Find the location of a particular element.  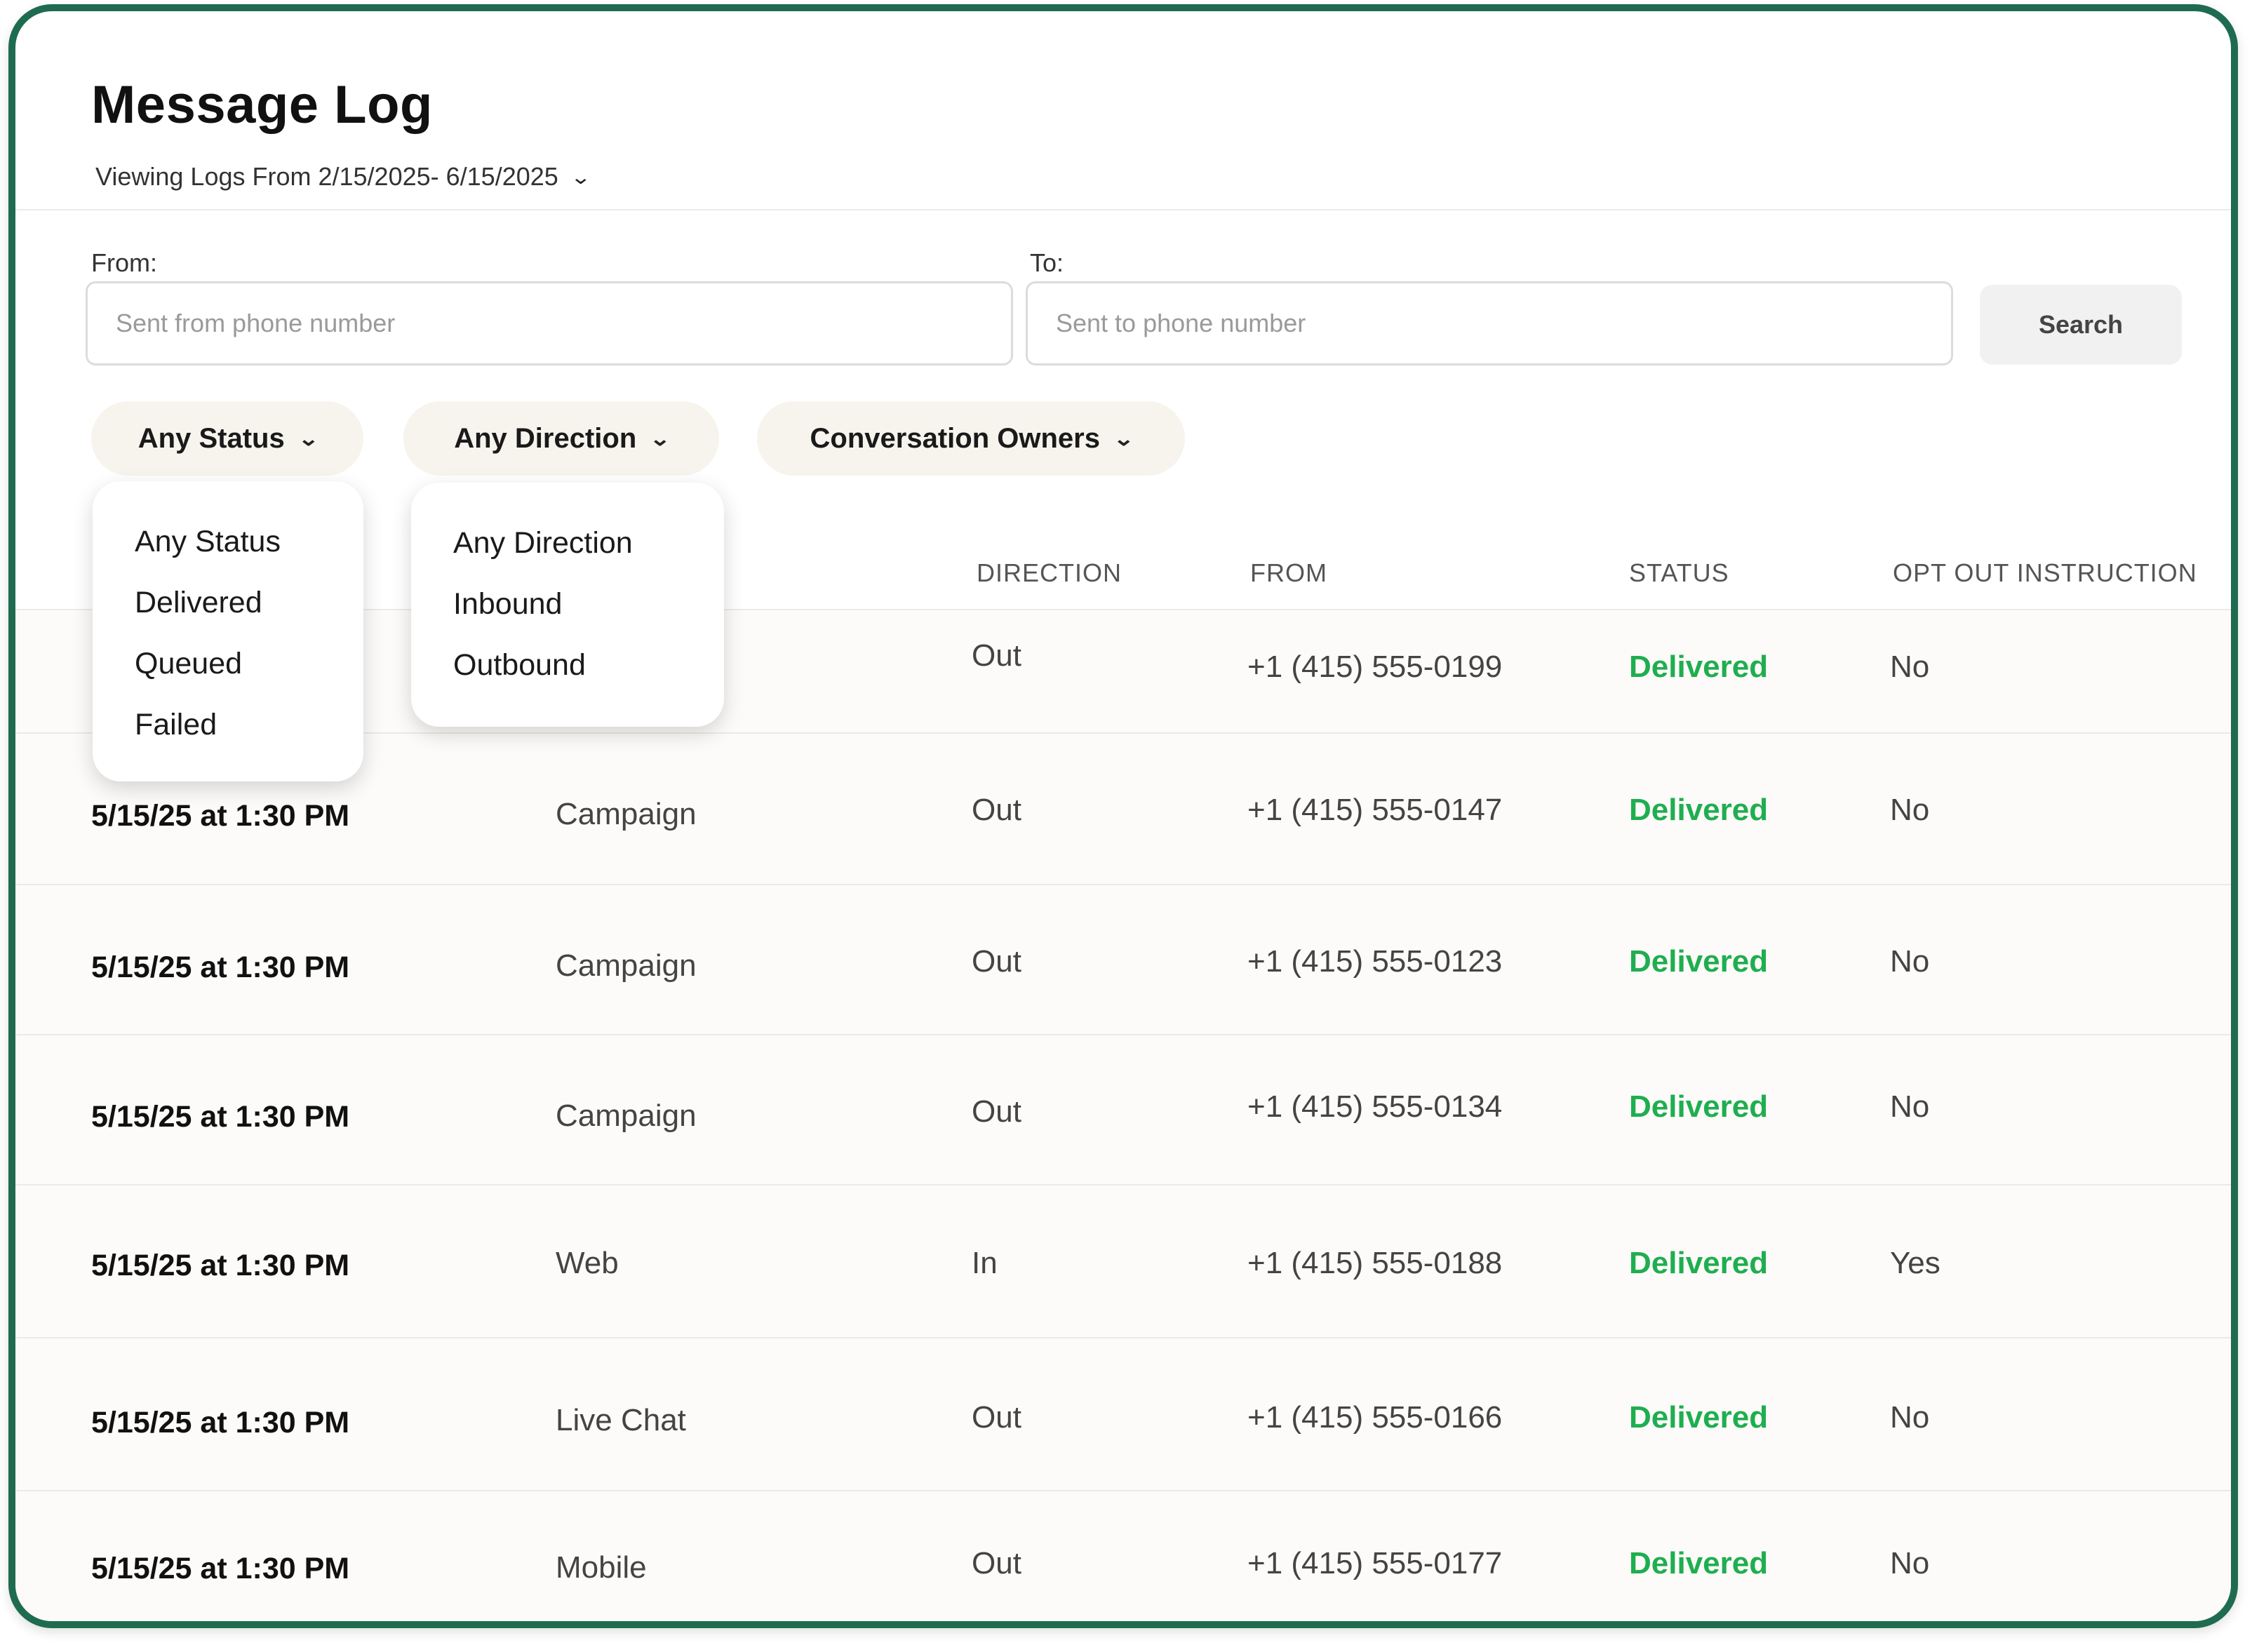

direction-dropdown-menu: Any Direction Inbound Outbound is located at coordinates (567, 605).